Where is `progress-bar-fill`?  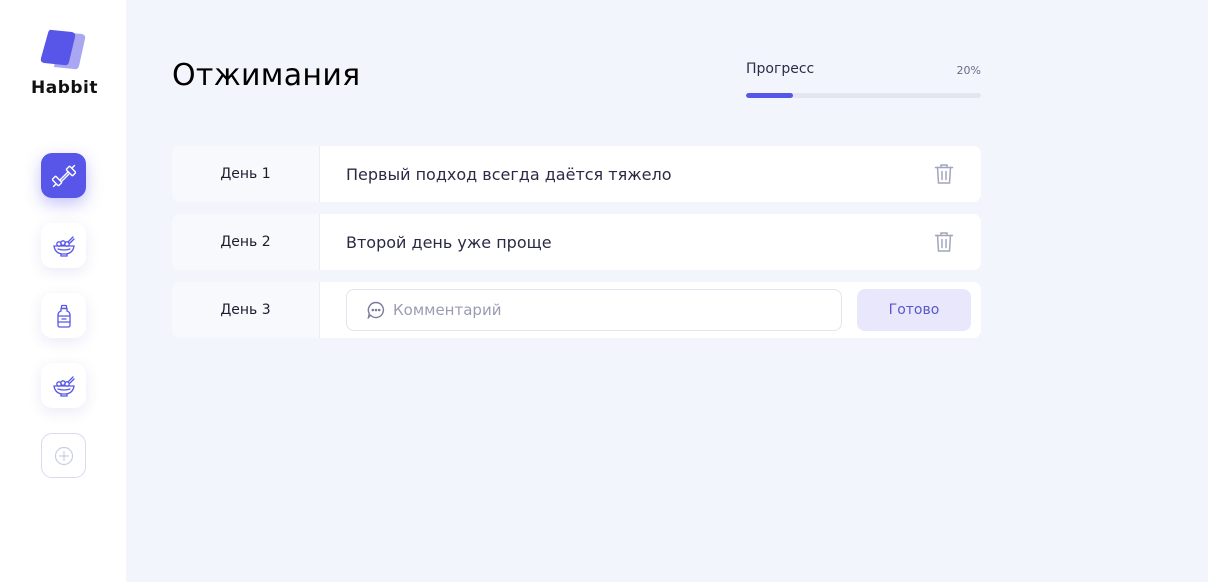
progress-bar-fill is located at coordinates (769, 95).